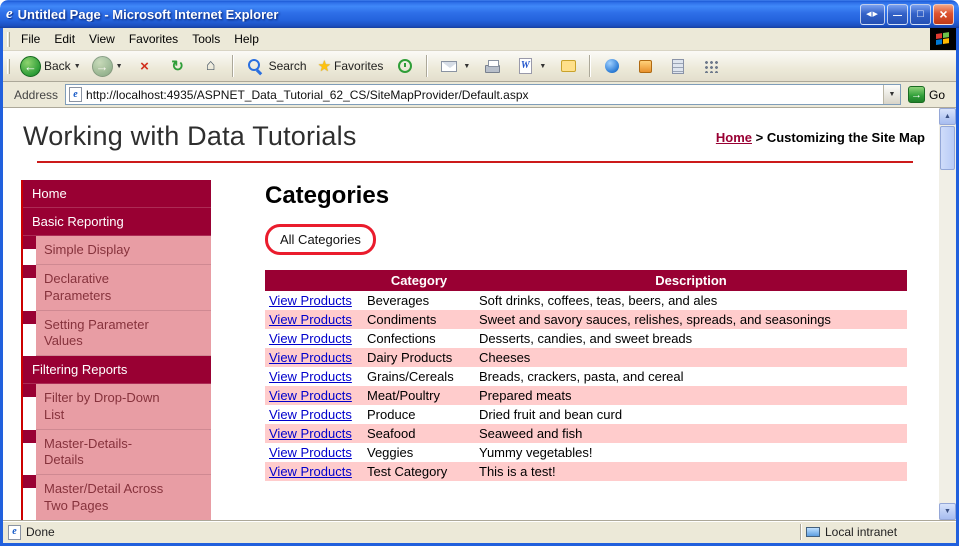 The height and width of the screenshot is (546, 959). I want to click on stop-icon: ×, so click(144, 66).